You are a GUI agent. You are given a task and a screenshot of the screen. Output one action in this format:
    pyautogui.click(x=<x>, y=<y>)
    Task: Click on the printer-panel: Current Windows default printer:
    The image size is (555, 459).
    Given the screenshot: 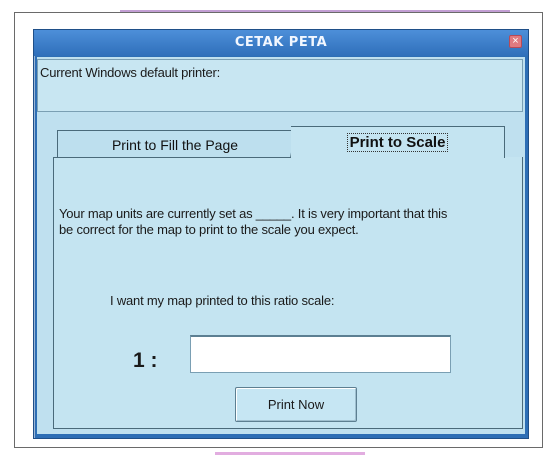 What is the action you would take?
    pyautogui.click(x=280, y=85)
    